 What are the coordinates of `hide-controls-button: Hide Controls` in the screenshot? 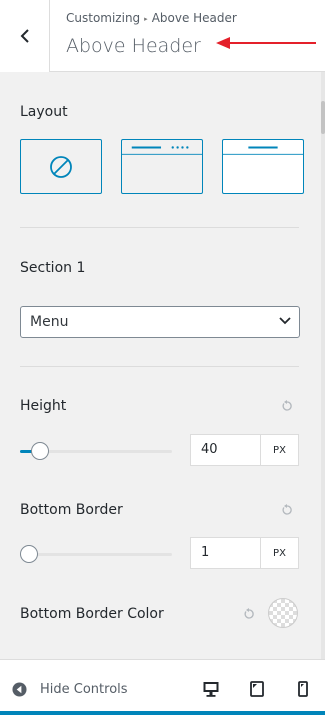 It's located at (84, 689).